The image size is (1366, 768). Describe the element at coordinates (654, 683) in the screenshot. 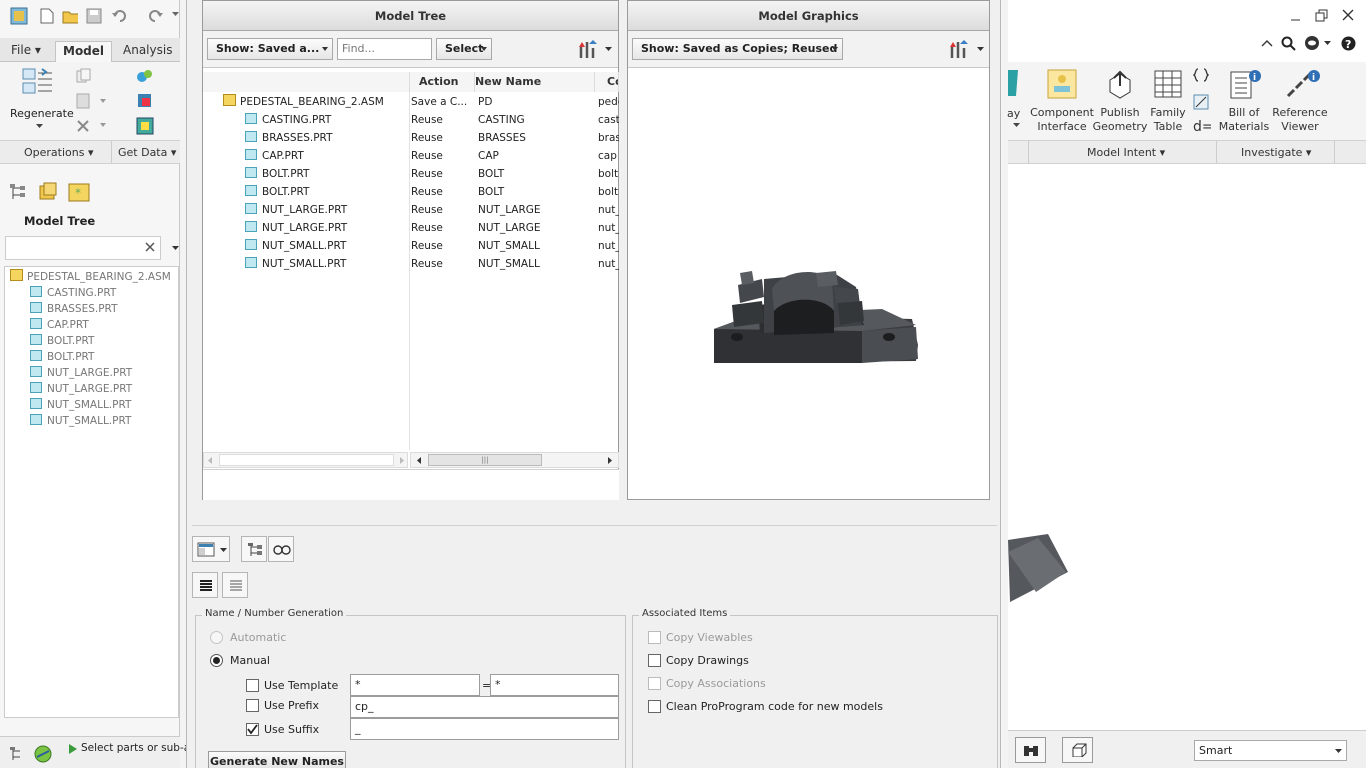

I see `copy-associations-checkbox` at that location.